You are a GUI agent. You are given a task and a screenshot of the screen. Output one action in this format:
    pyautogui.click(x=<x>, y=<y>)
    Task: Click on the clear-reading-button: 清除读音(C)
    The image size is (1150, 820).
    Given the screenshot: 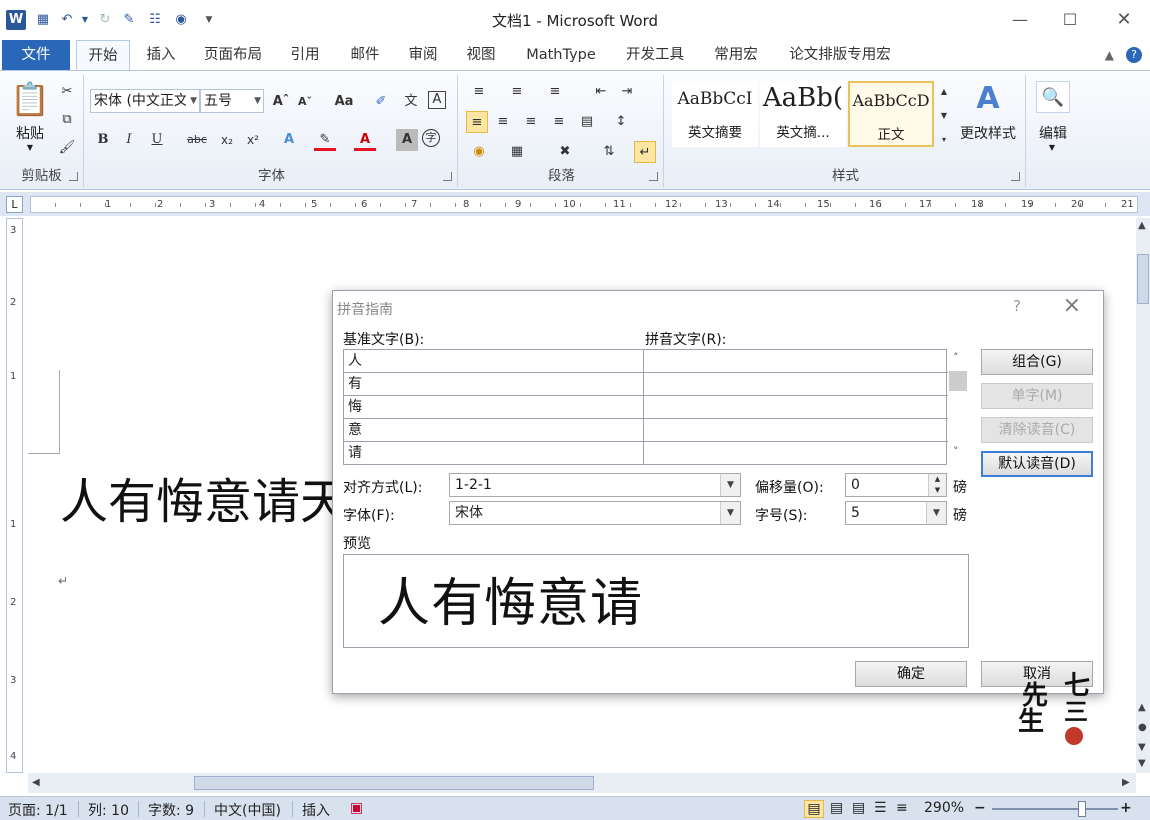 What is the action you would take?
    pyautogui.click(x=1037, y=430)
    